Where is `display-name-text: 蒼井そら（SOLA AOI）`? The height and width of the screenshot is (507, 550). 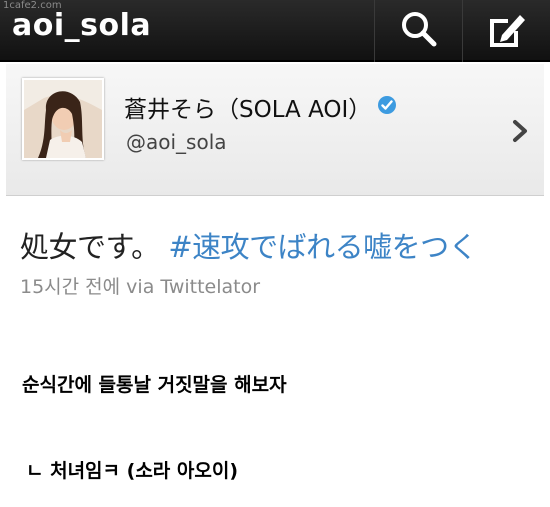
display-name-text: 蒼井そら（SOLA AOI） is located at coordinates (248, 110).